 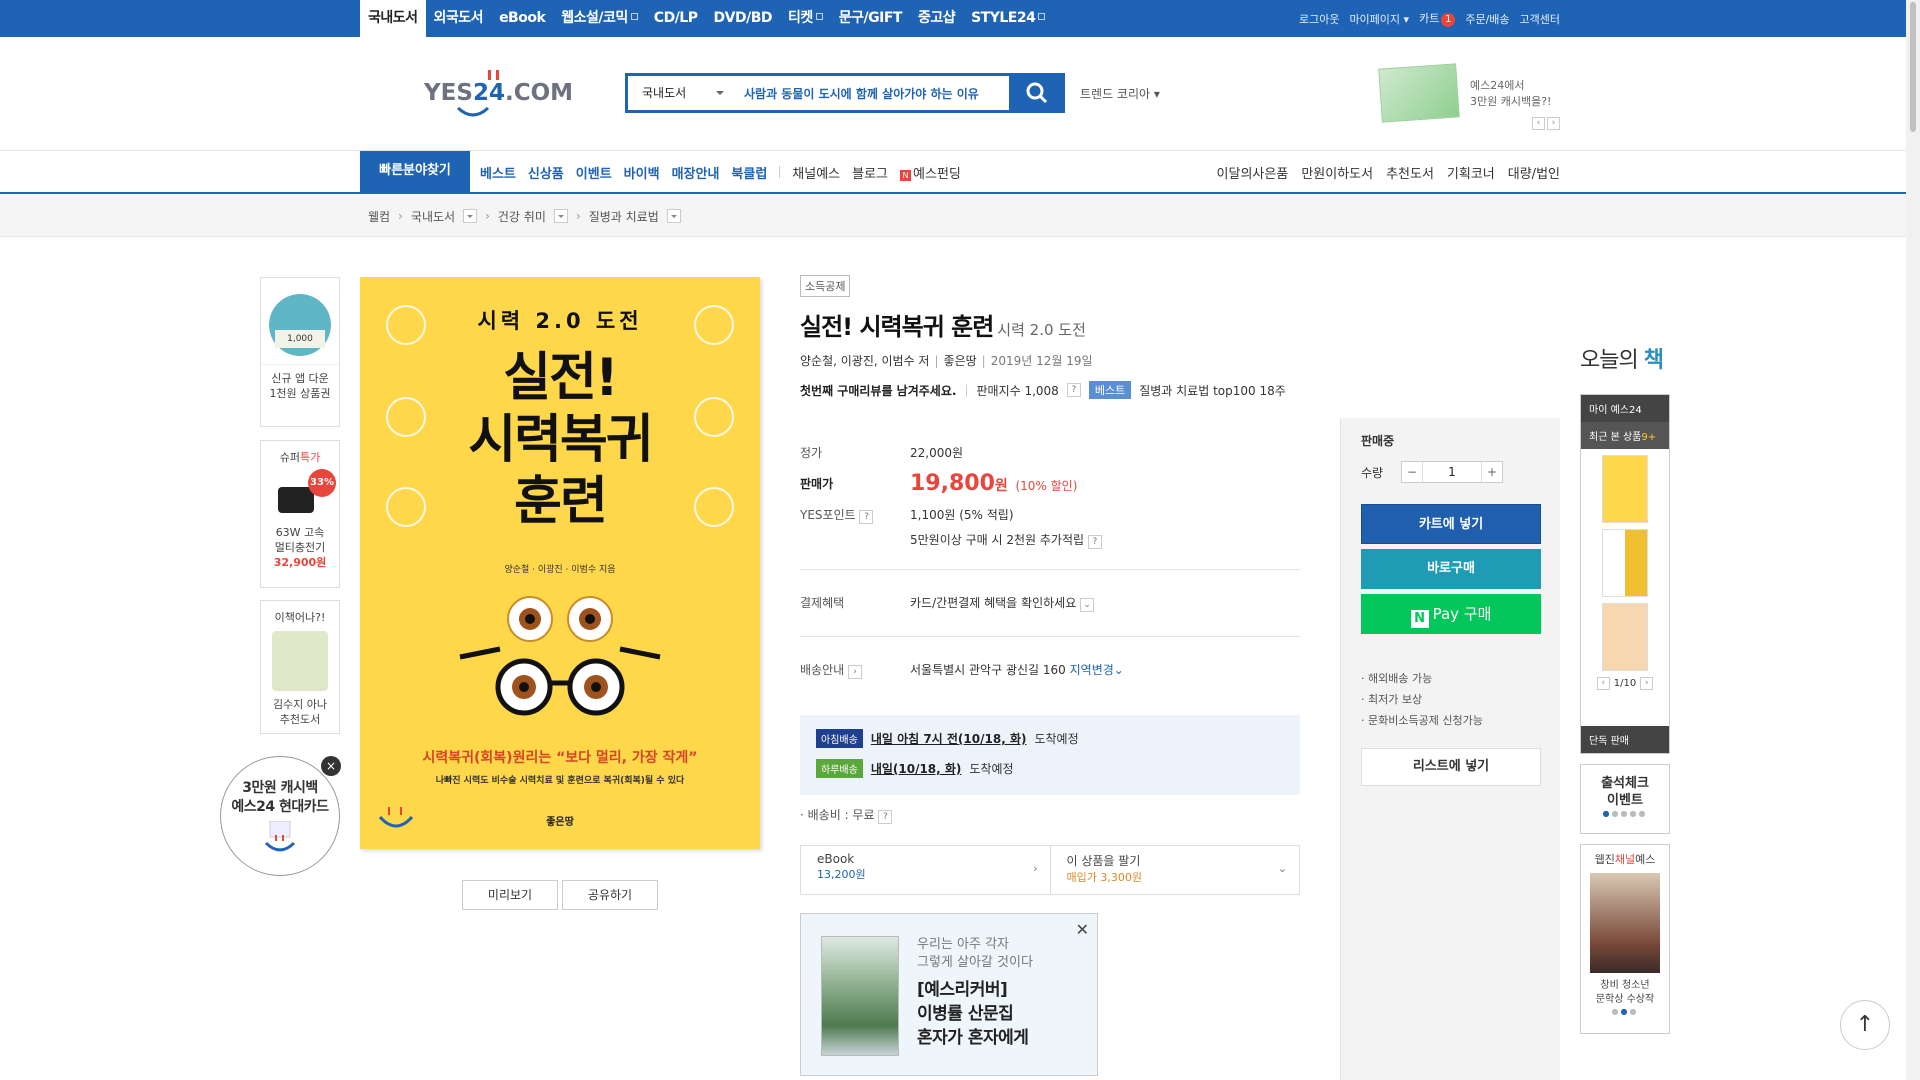 I want to click on tab-style24: STYLE24, so click(x=1008, y=18).